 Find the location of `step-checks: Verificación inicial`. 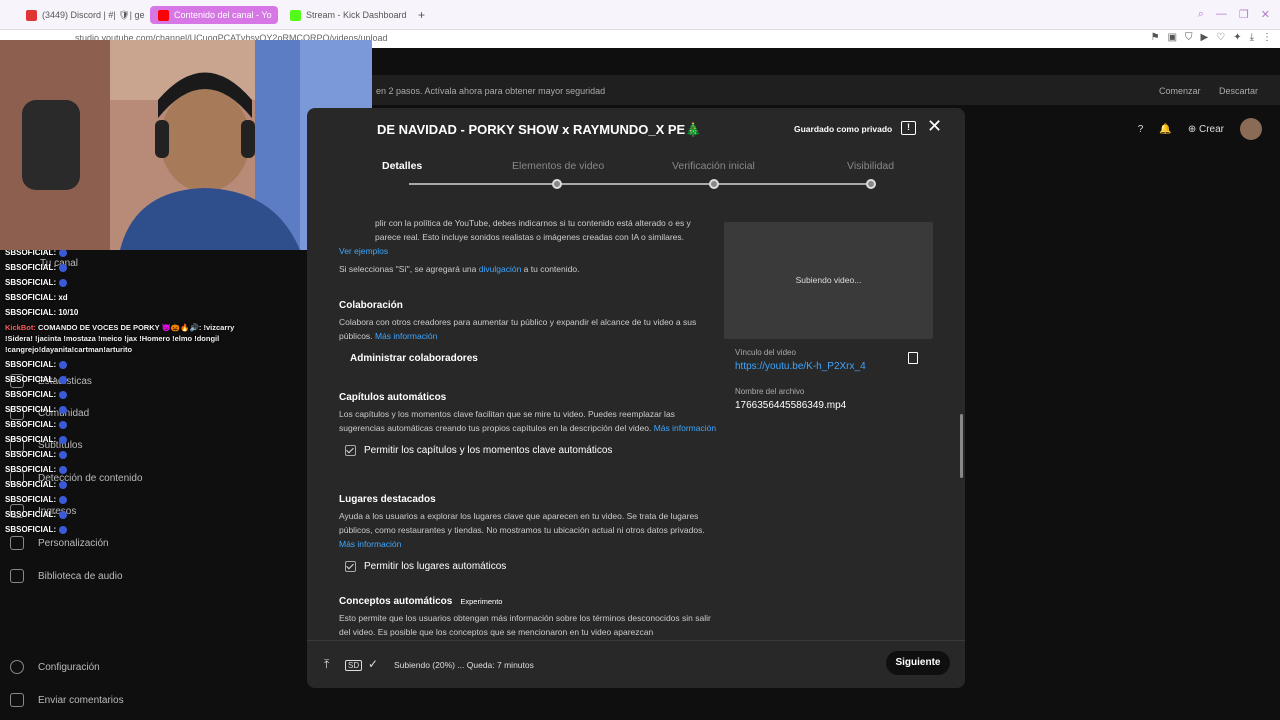

step-checks: Verificación inicial is located at coordinates (713, 166).